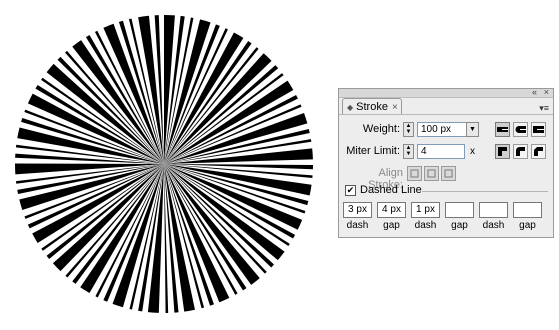 Image resolution: width=559 pixels, height=330 pixels. What do you see at coordinates (357, 225) in the screenshot?
I see `dash-1-caption: dash` at bounding box center [357, 225].